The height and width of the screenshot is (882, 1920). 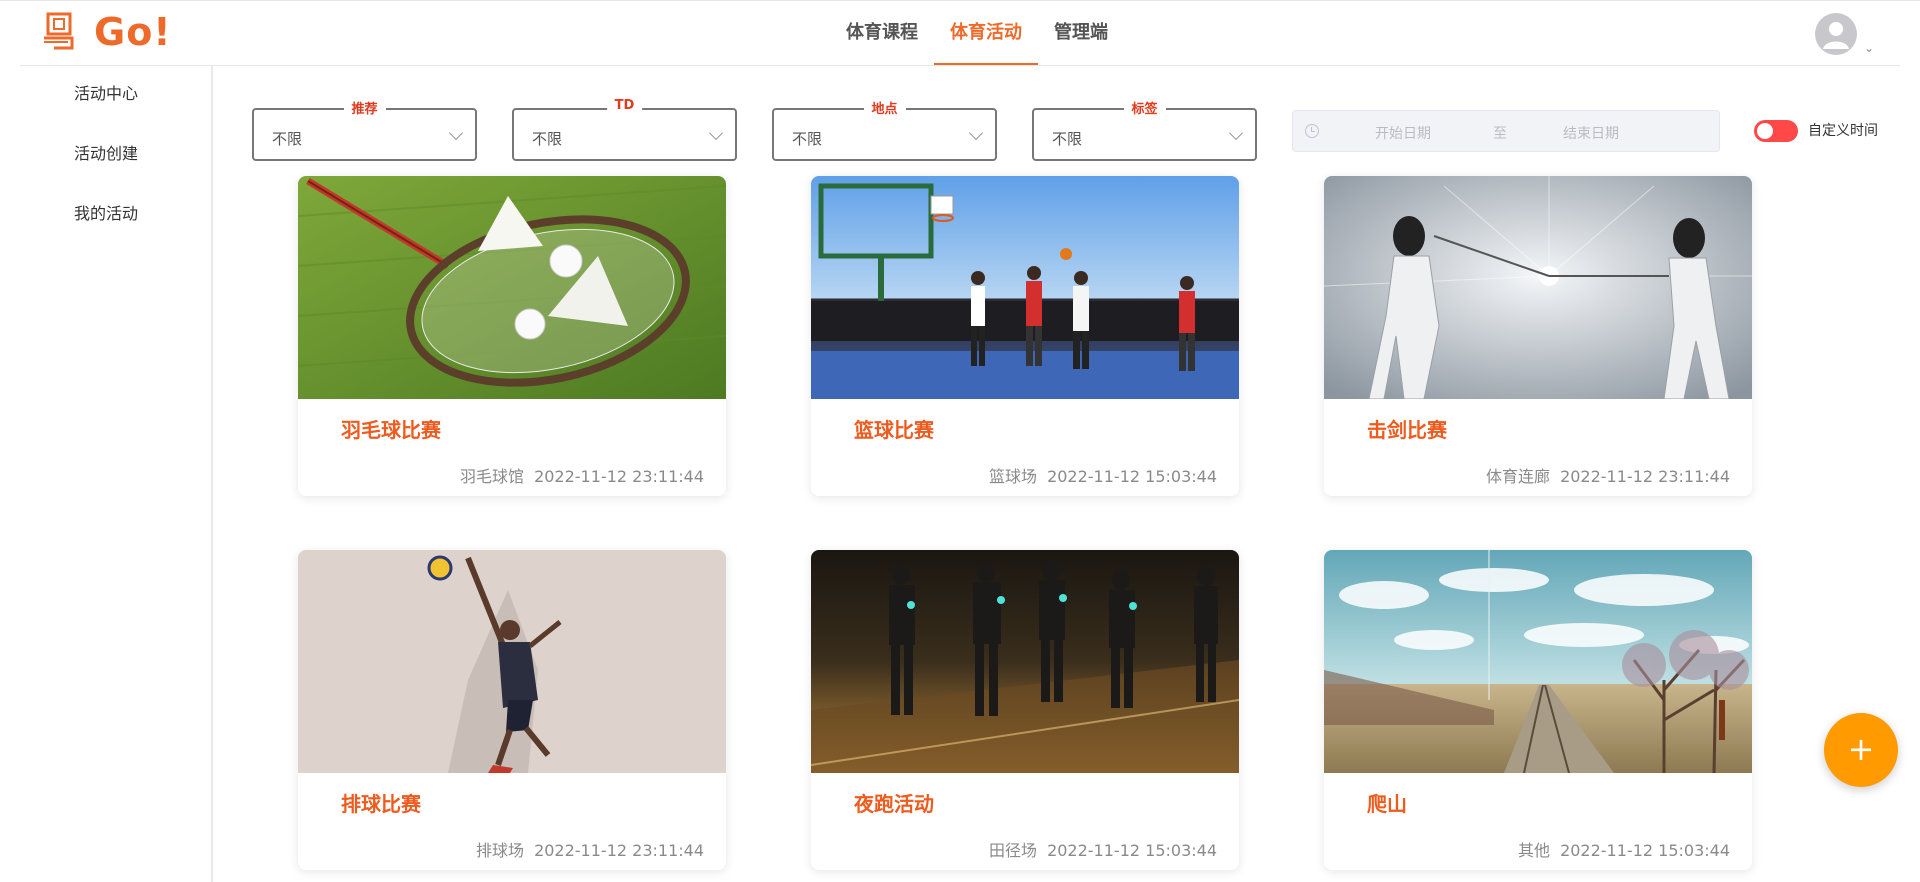 I want to click on activity-location: 田径场, so click(x=1013, y=850).